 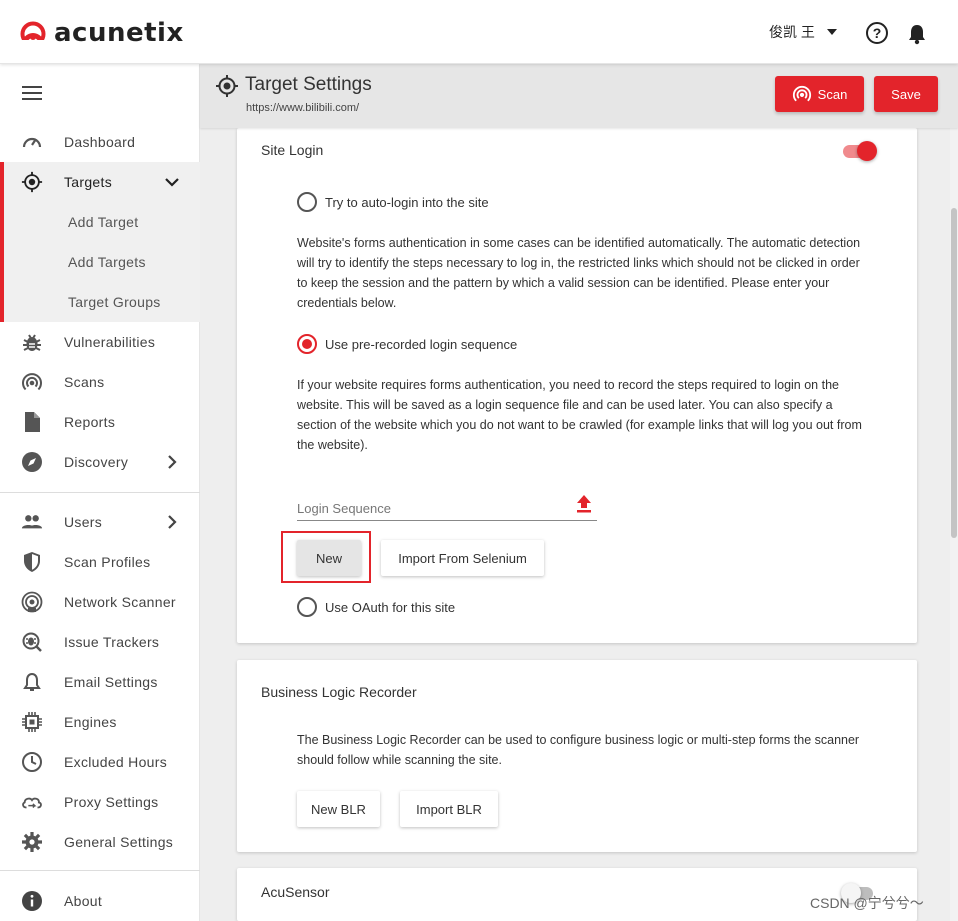 I want to click on prerecorded-login-label: Use pre-recorded login sequence, so click(x=421, y=344).